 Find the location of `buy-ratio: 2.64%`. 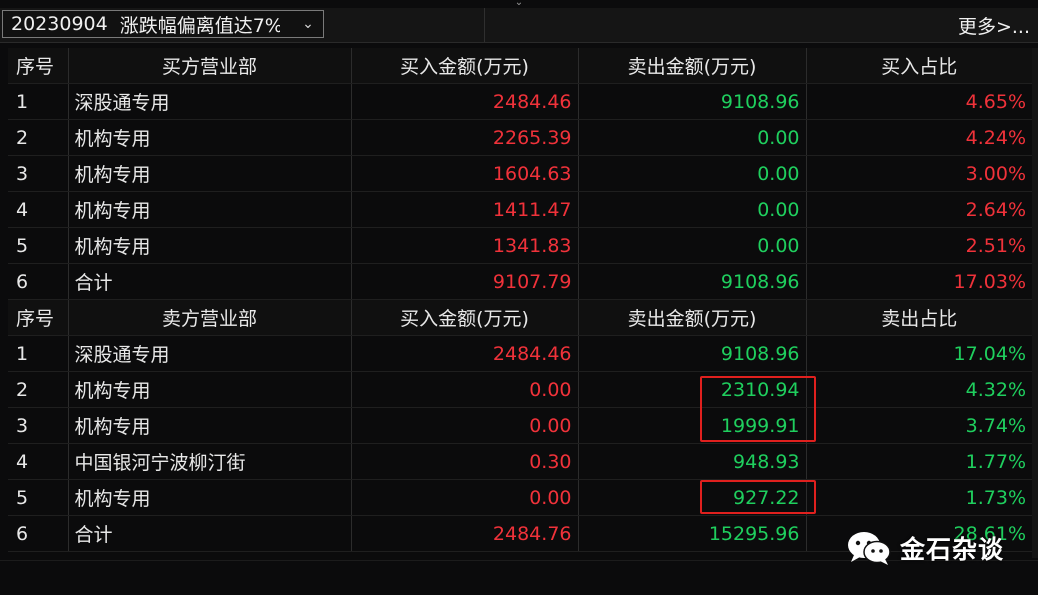

buy-ratio: 2.64% is located at coordinates (919, 209).